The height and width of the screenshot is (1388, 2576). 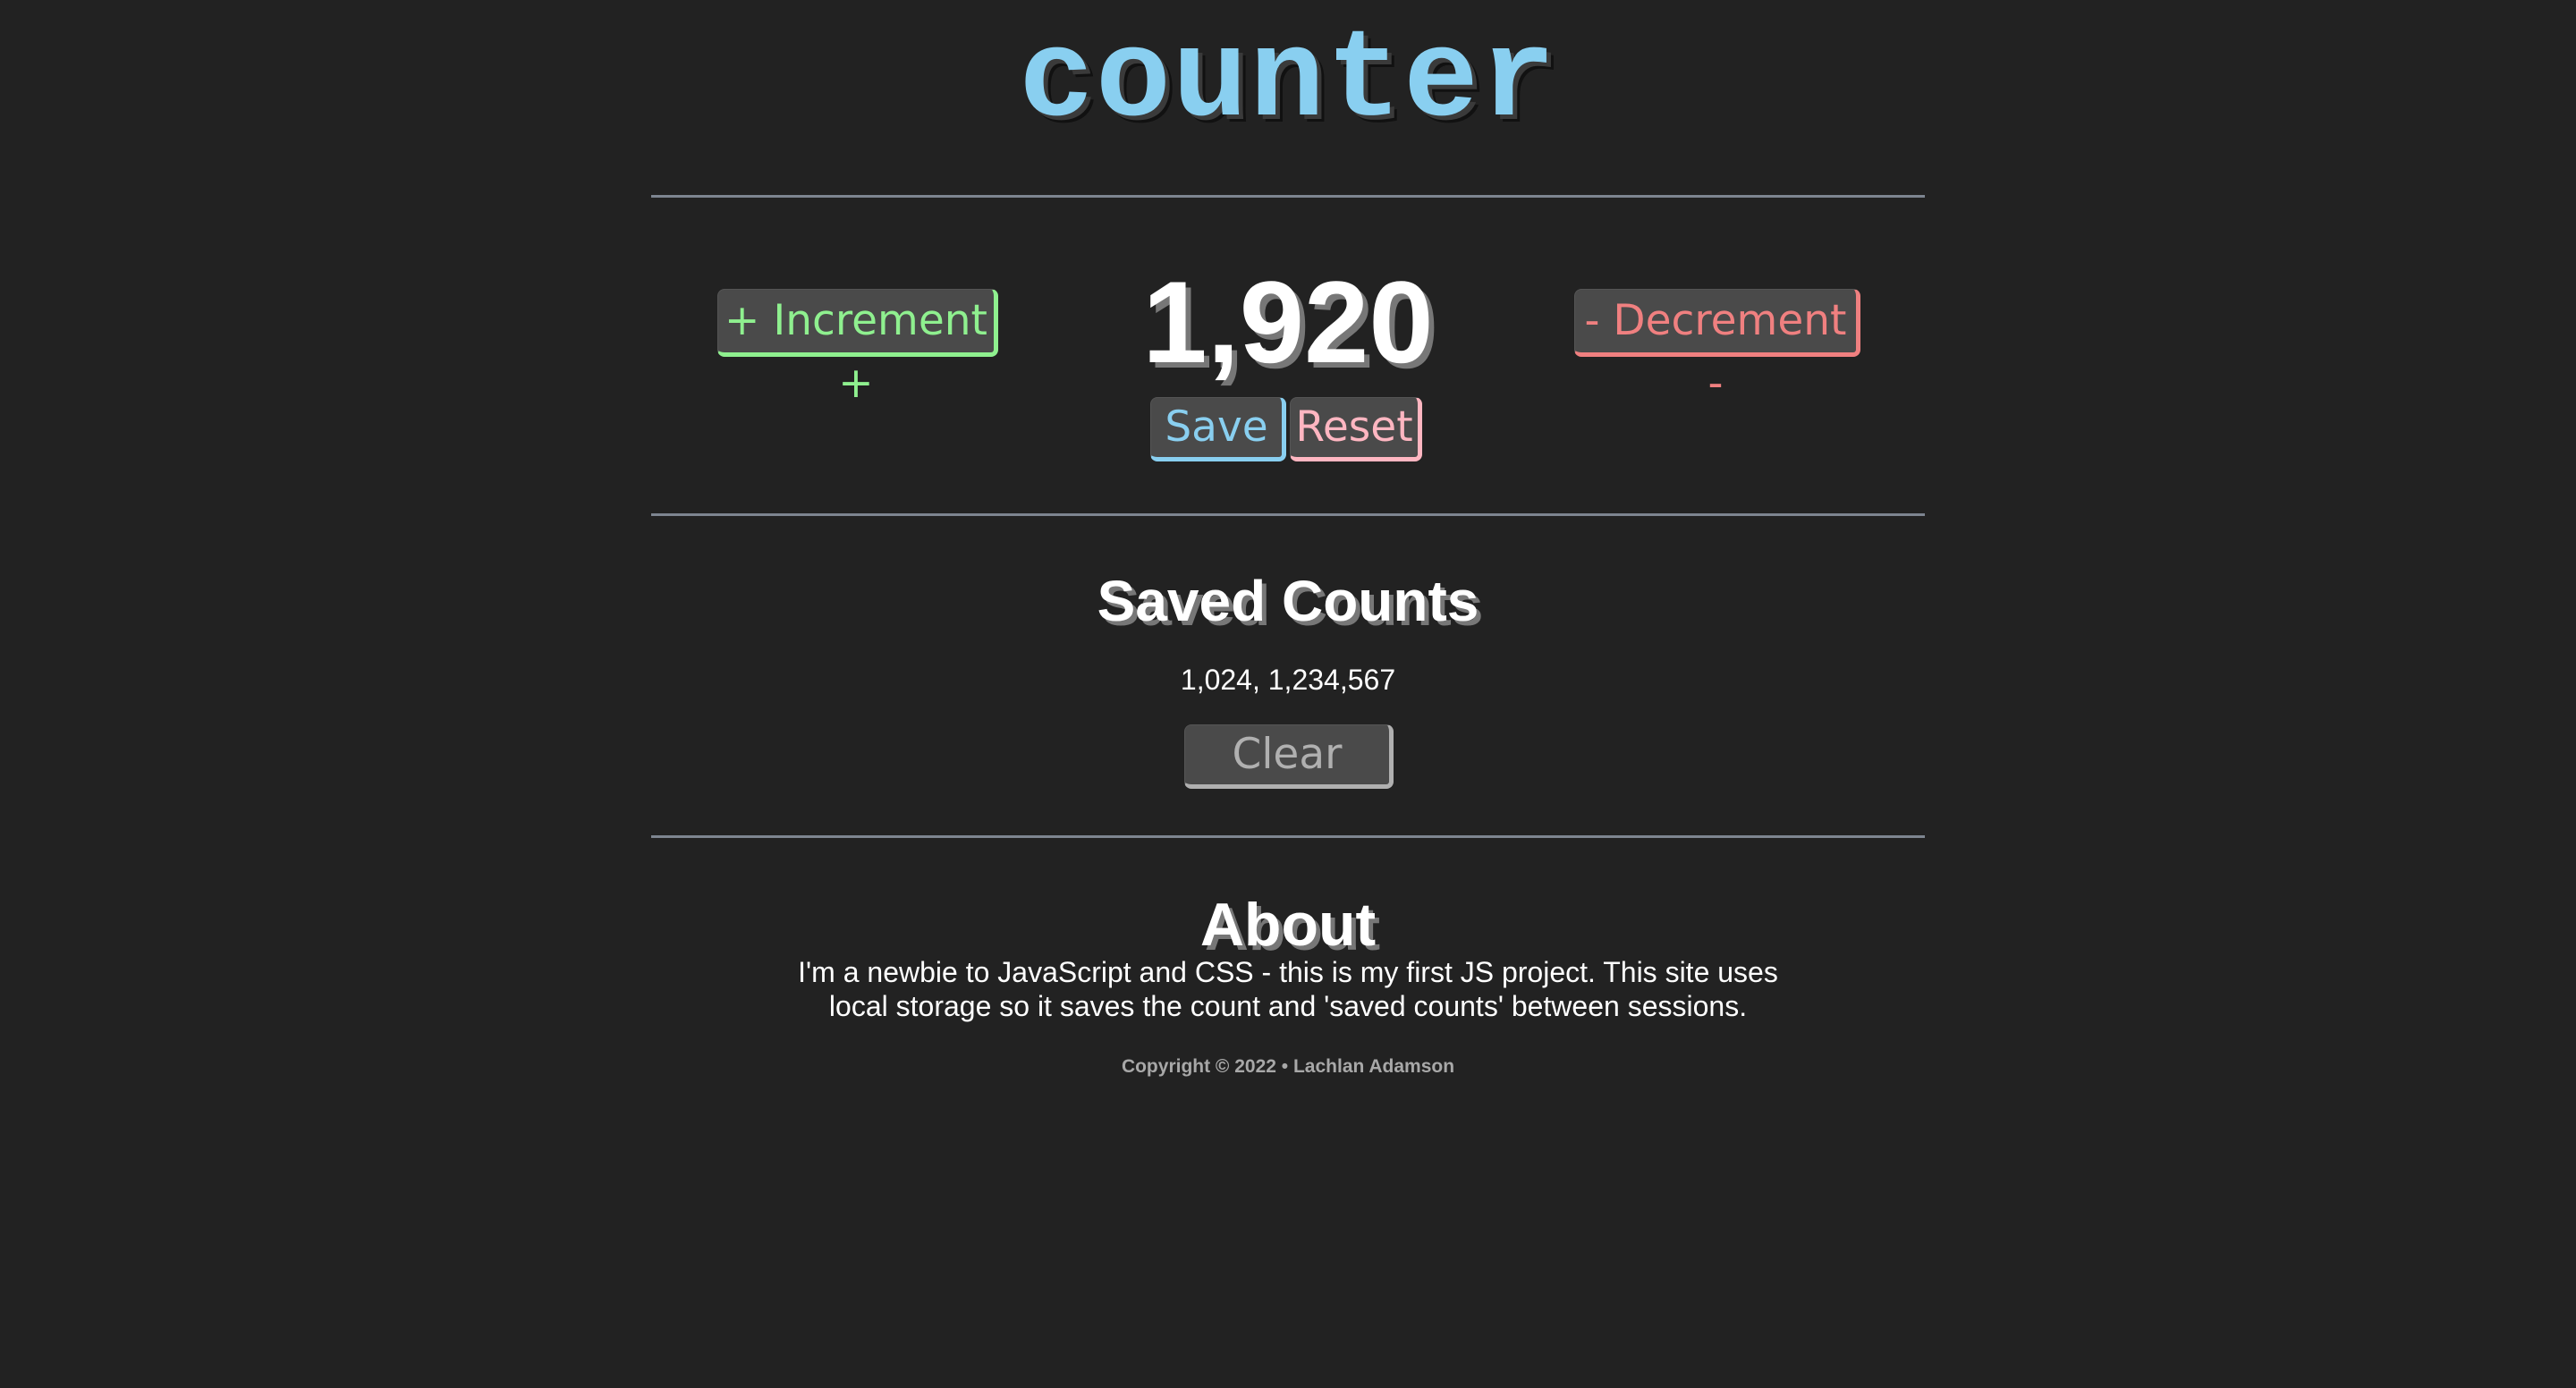 What do you see at coordinates (1288, 1067) in the screenshot?
I see `copyright-footer: Copyright © 2022 • Lachlan Adamson` at bounding box center [1288, 1067].